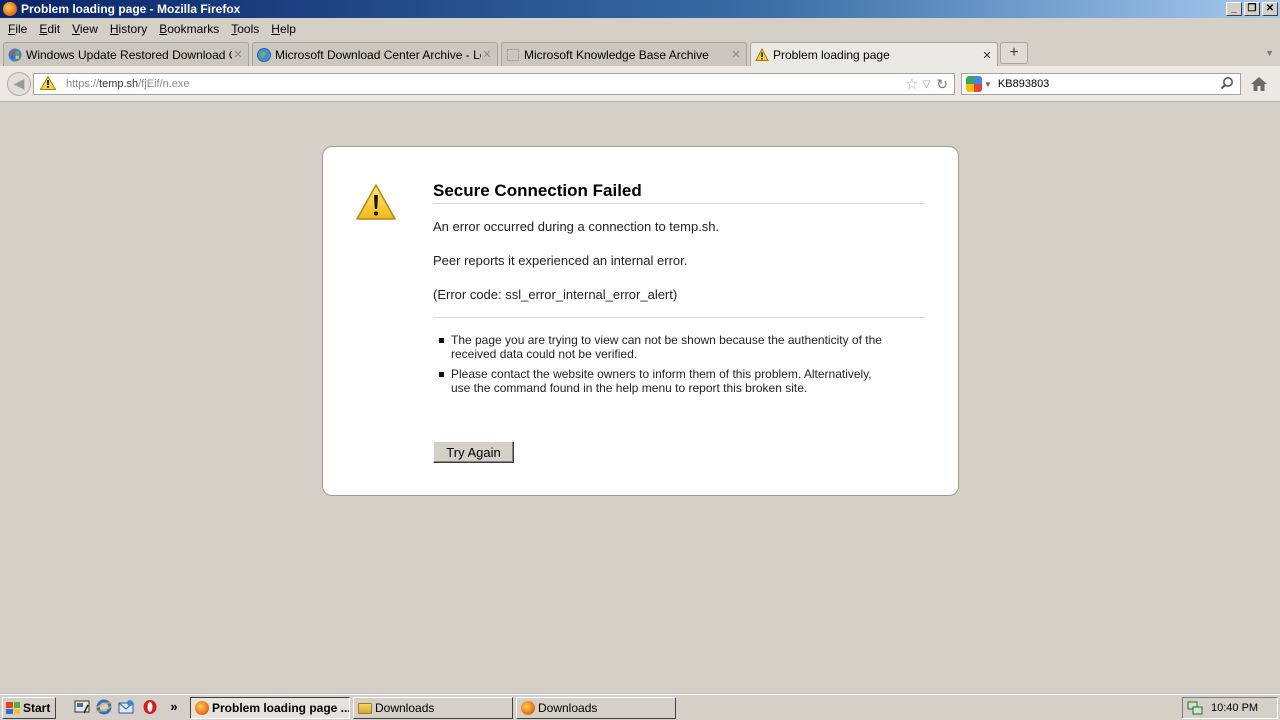  What do you see at coordinates (911, 84) in the screenshot?
I see `bookmark-star-icon: ☆` at bounding box center [911, 84].